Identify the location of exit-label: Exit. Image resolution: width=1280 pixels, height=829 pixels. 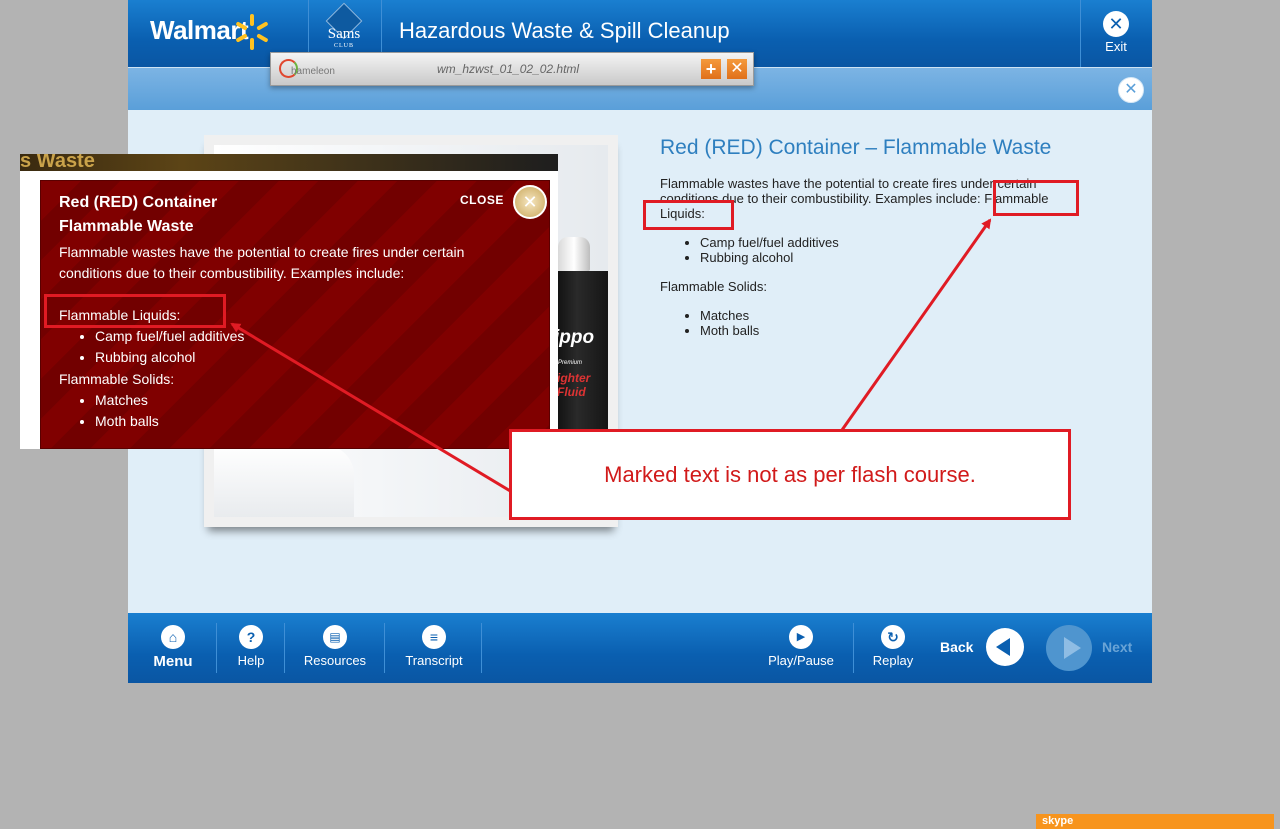
(1116, 46).